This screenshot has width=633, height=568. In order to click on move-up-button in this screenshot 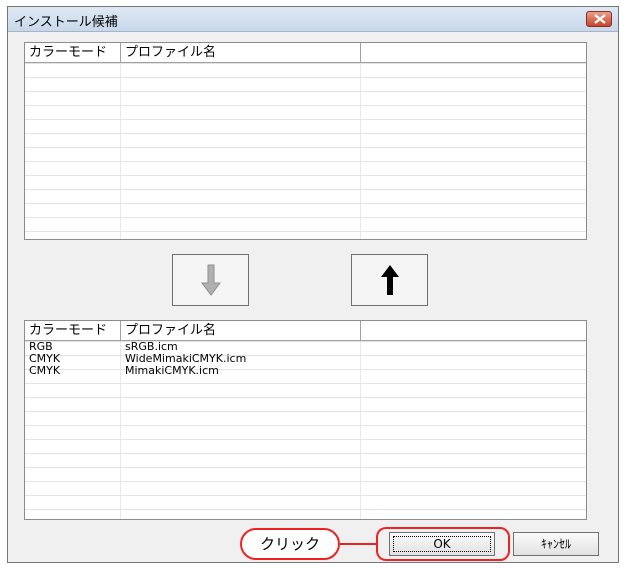, I will do `click(389, 280)`.